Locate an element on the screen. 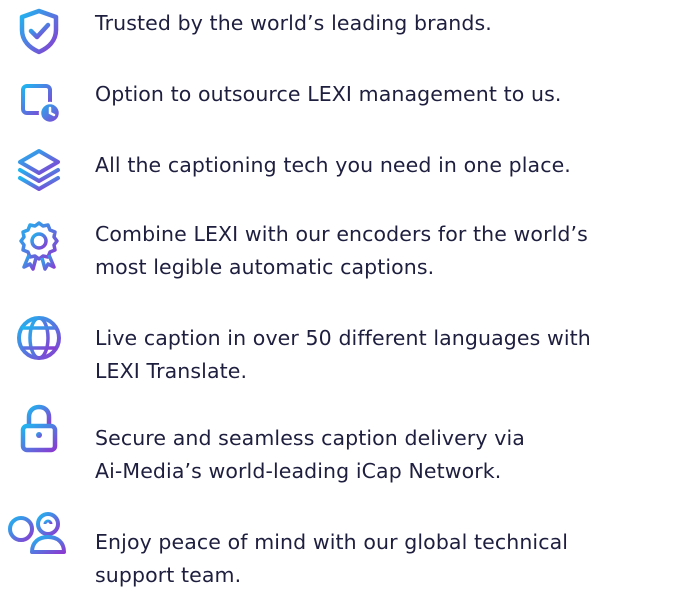 This screenshot has width=684, height=594. layers-icon is located at coordinates (39, 170).